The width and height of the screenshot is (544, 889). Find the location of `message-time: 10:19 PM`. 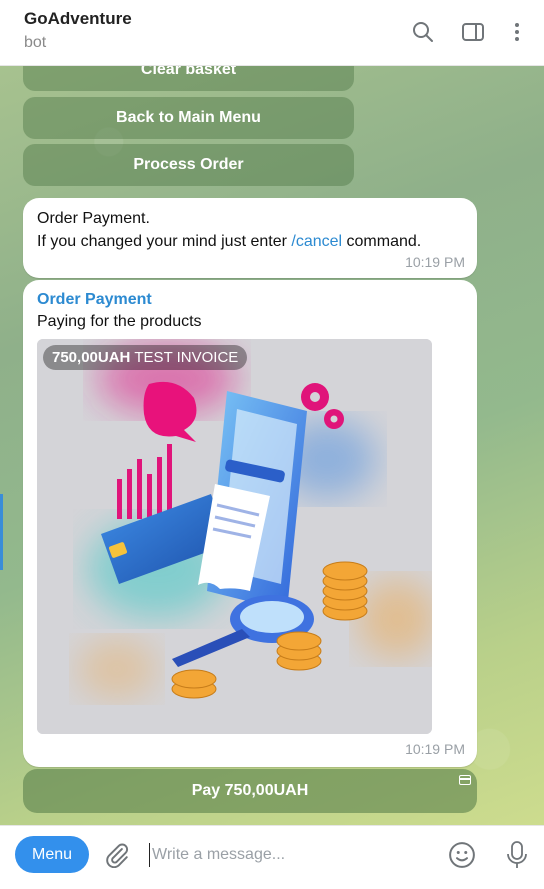

message-time: 10:19 PM is located at coordinates (435, 262).